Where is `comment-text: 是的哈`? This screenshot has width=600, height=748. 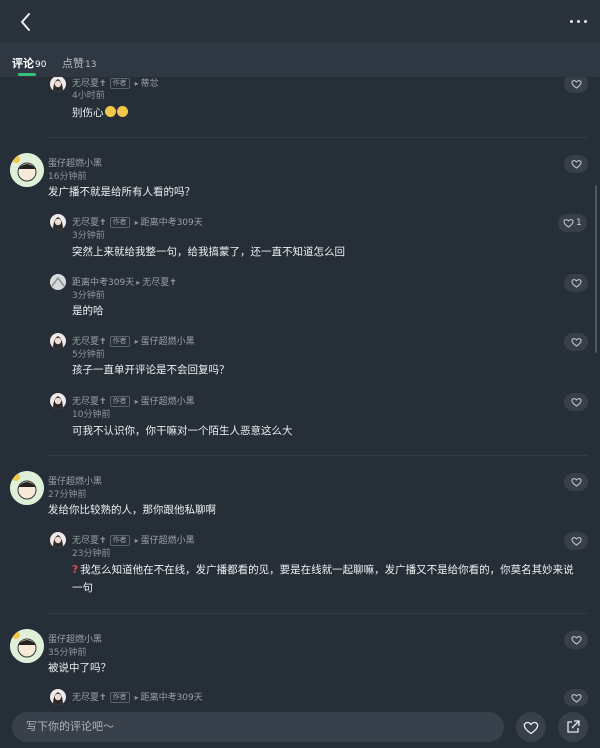
comment-text: 是的哈 is located at coordinates (322, 311).